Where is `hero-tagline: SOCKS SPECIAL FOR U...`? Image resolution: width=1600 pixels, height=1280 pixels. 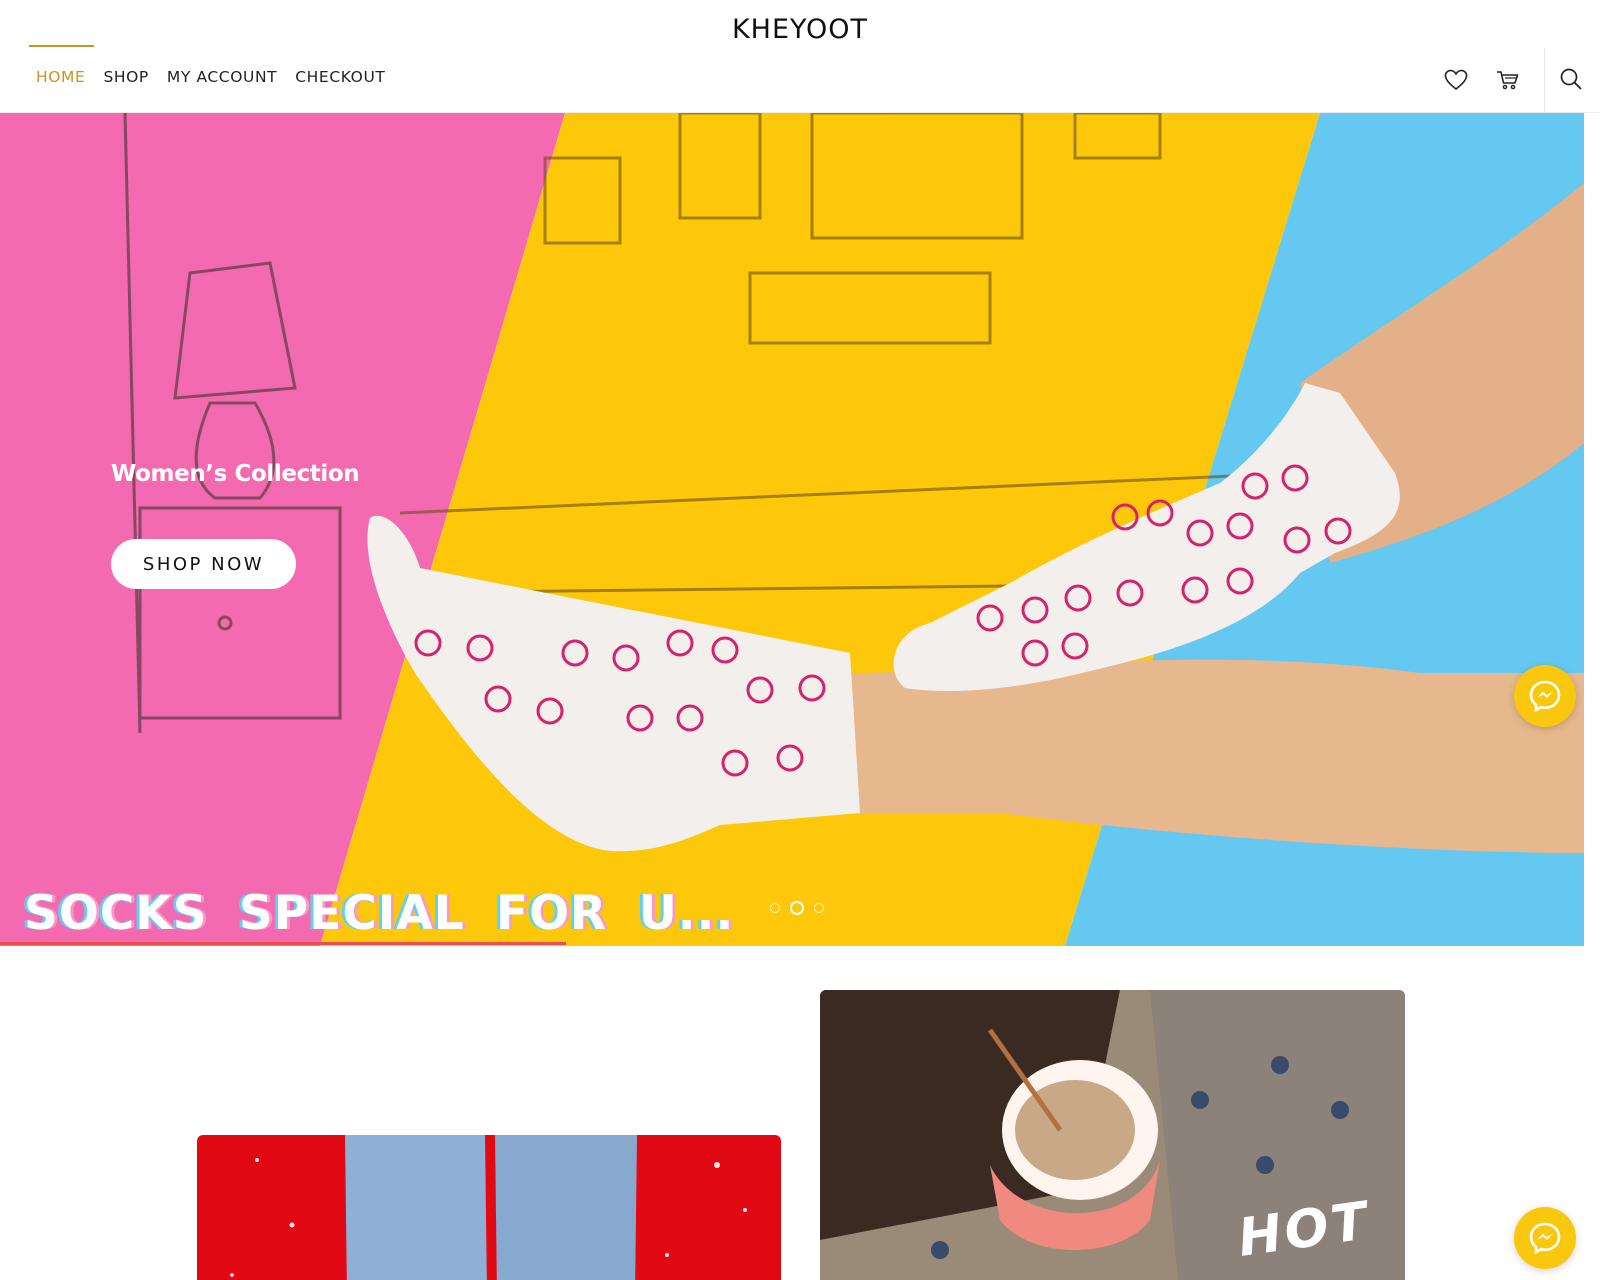
hero-tagline: SOCKS SPECIAL FOR U... is located at coordinates (379, 913).